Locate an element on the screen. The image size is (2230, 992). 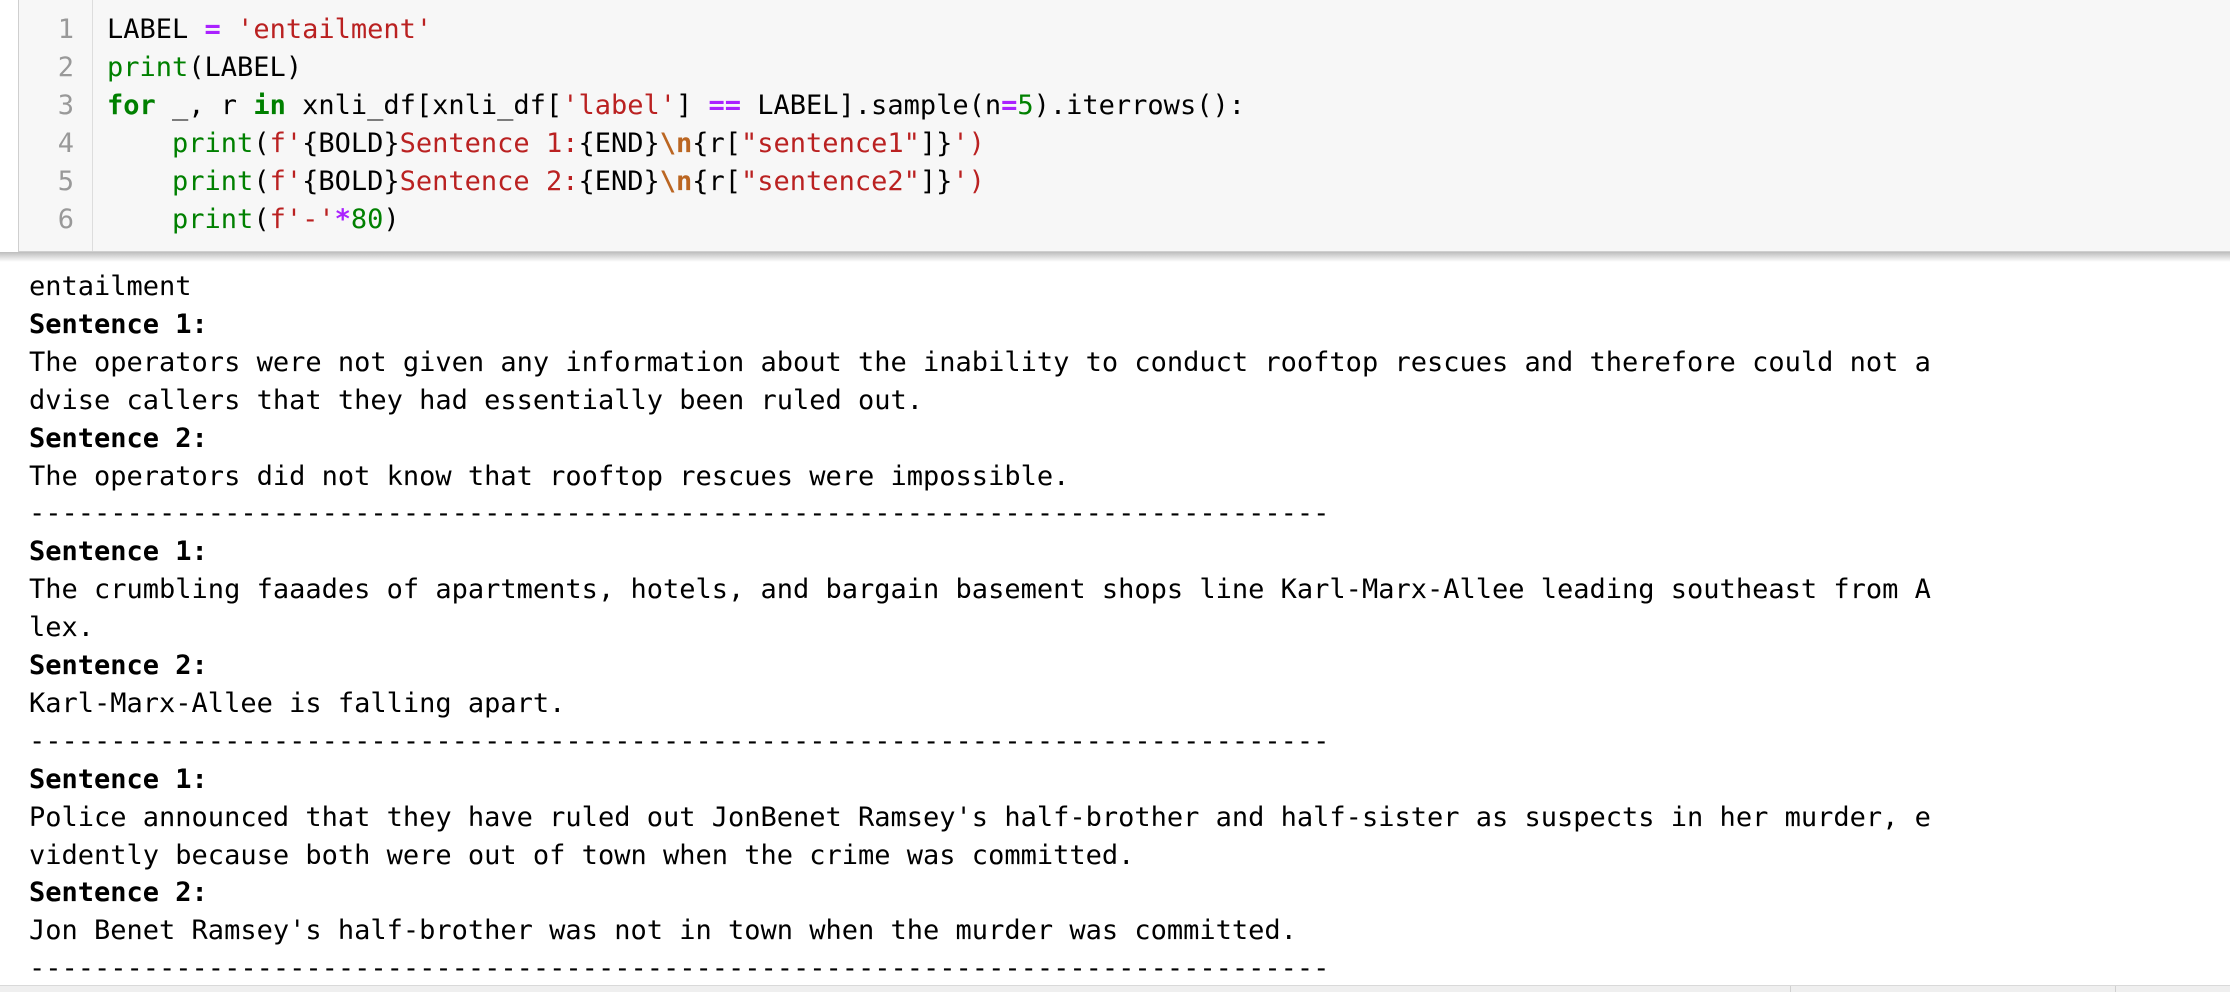
code-token: LABEL].sample(n is located at coordinates (871, 105).